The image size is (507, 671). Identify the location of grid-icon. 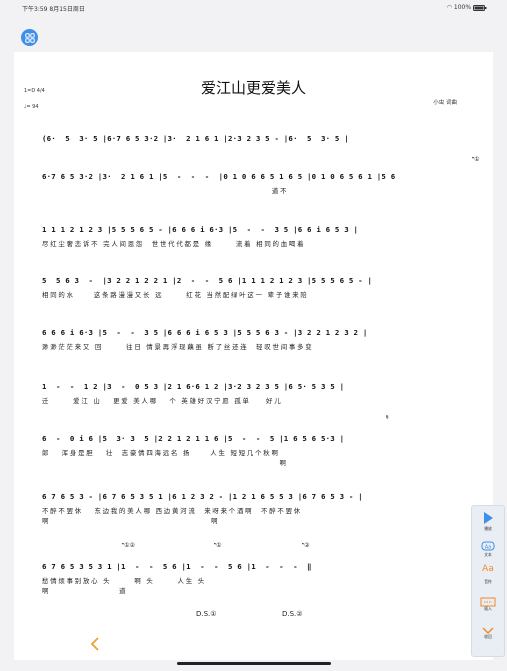
(29, 37).